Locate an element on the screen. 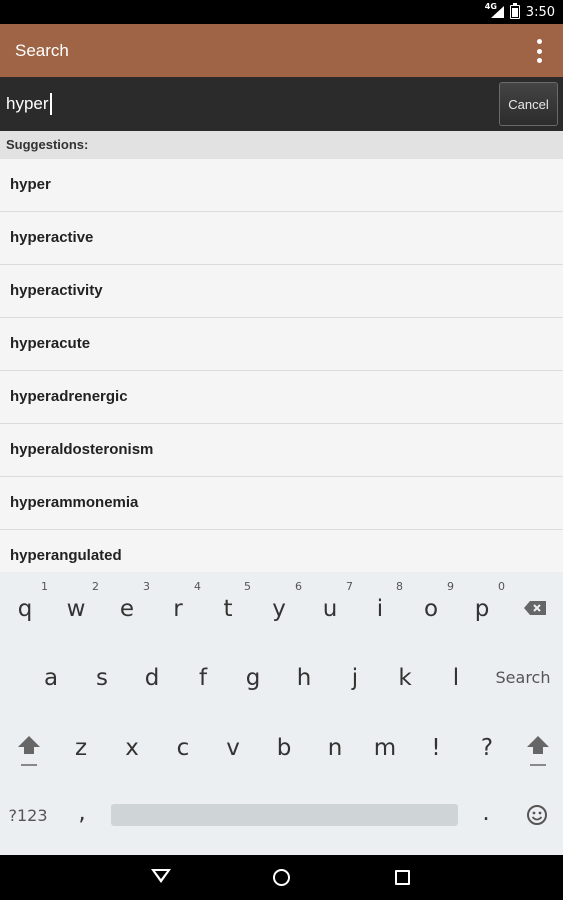 This screenshot has width=563, height=900. search-bar: hyper Cancel is located at coordinates (281, 104).